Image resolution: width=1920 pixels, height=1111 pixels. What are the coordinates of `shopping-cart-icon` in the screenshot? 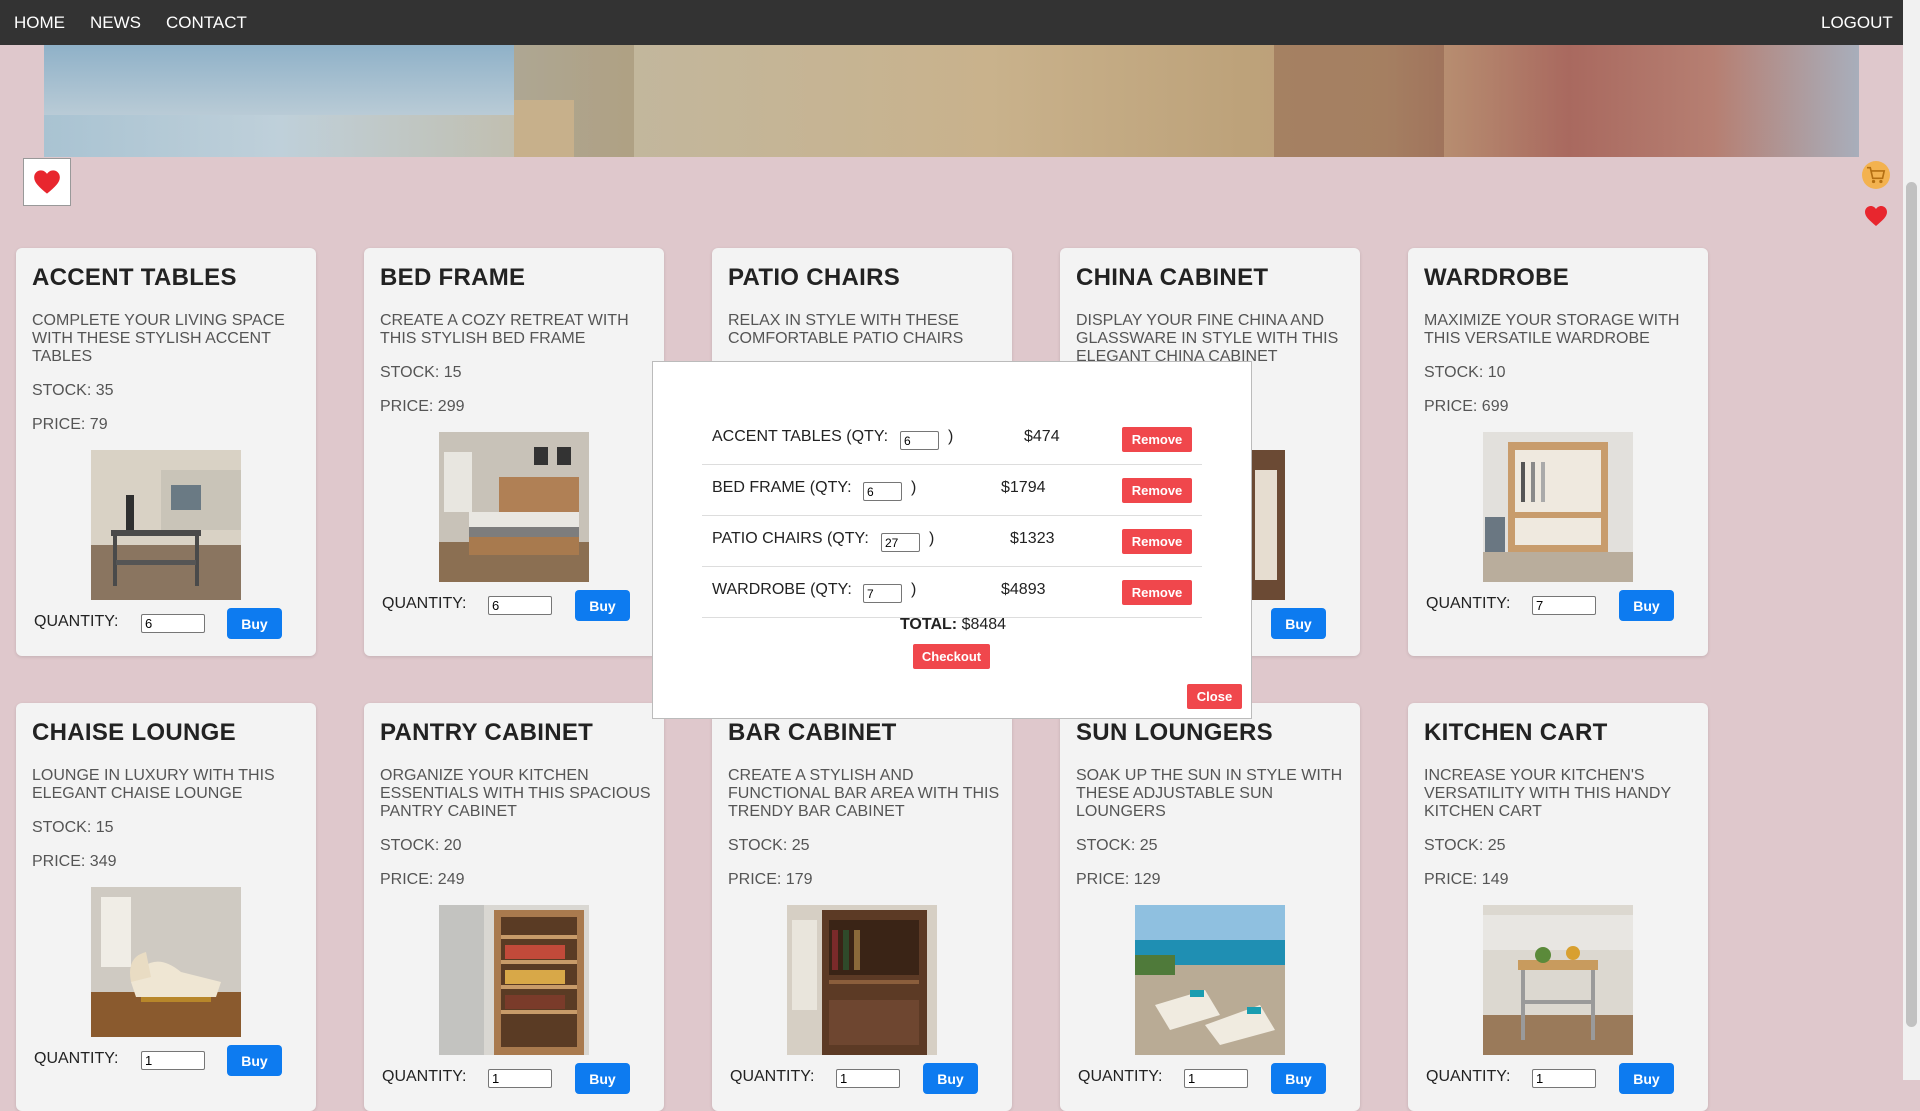 It's located at (1876, 175).